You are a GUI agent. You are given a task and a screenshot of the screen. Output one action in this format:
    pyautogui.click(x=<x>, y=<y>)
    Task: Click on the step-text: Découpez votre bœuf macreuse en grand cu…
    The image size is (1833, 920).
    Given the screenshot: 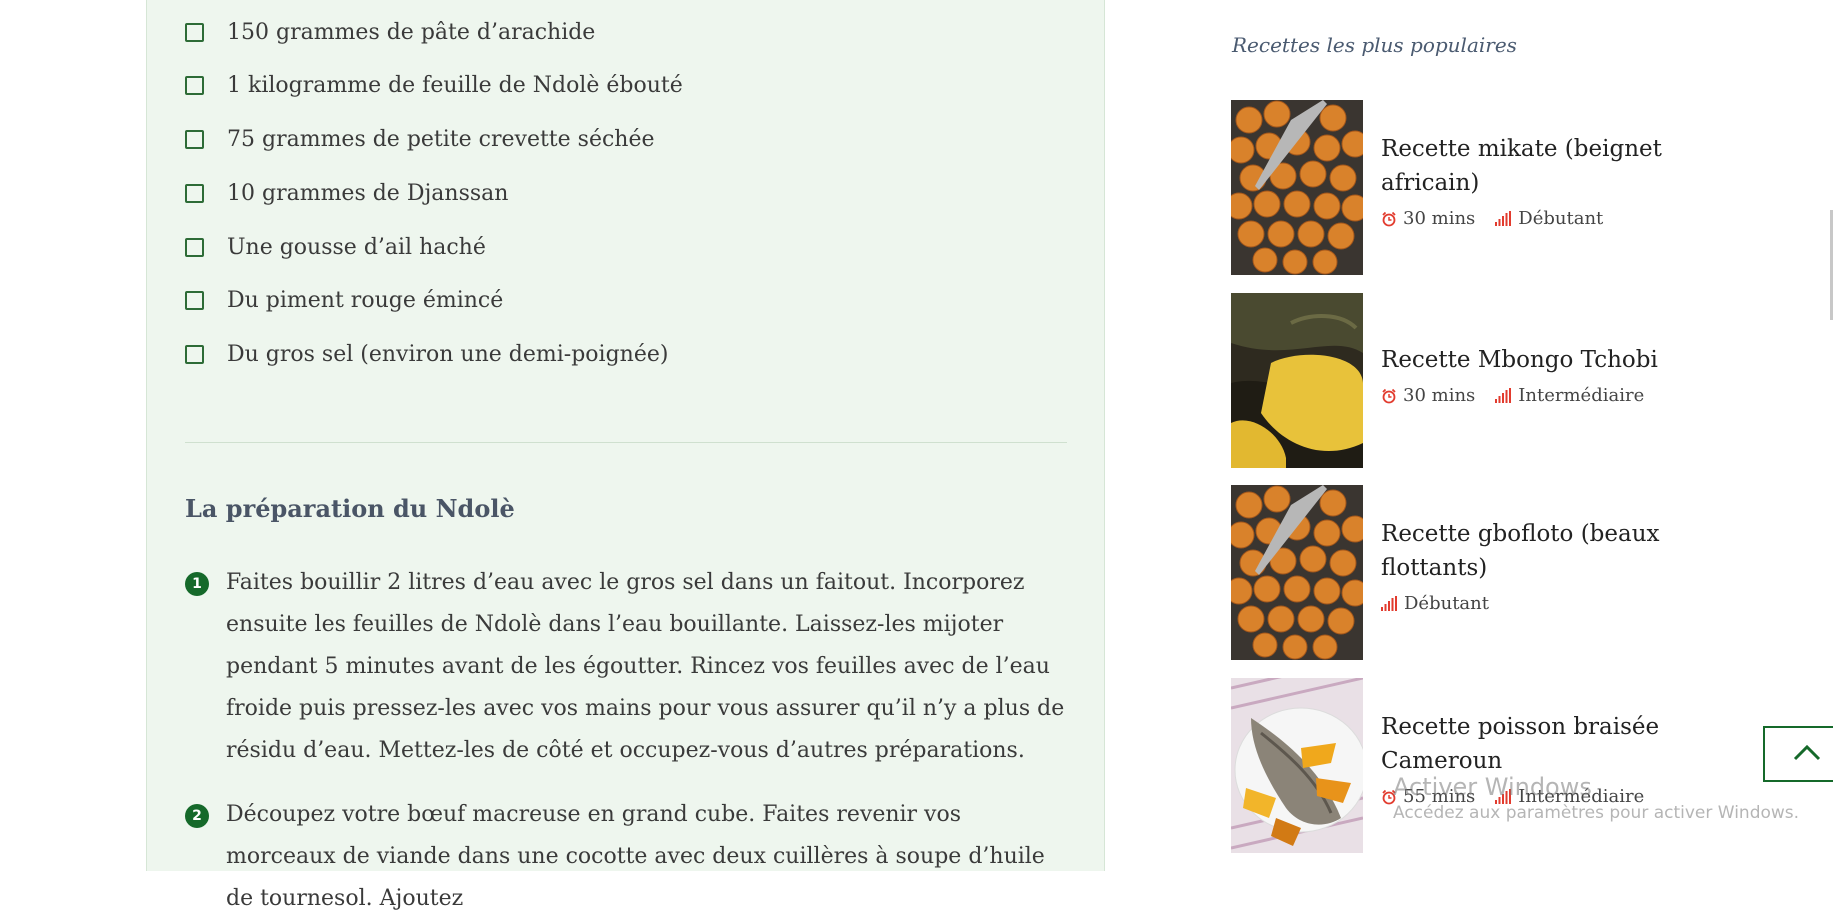 What is the action you would take?
    pyautogui.click(x=635, y=856)
    